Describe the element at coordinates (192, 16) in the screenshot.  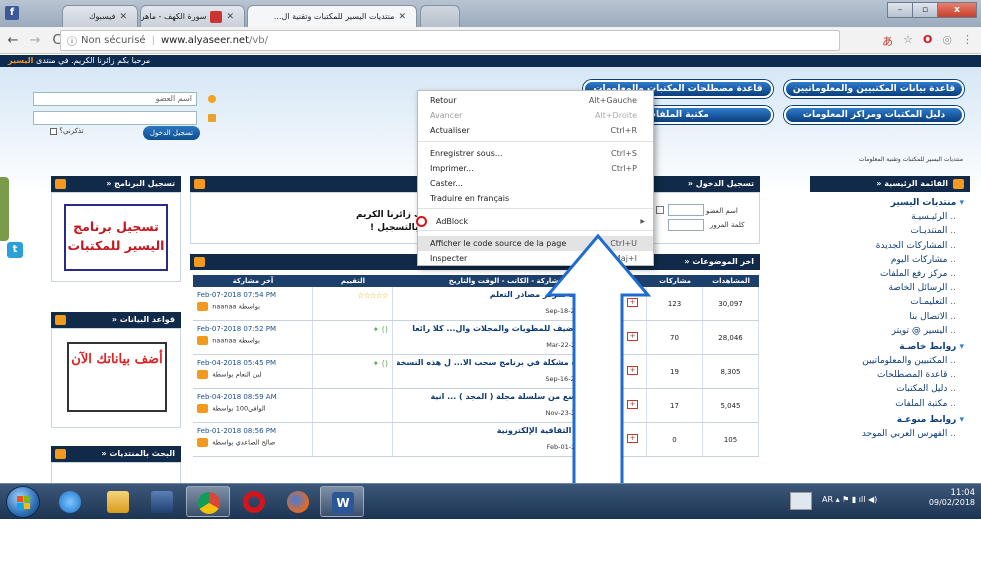
I see `tab-quran: ✕ سورة الكهف - ماهر المعيقلي` at that location.